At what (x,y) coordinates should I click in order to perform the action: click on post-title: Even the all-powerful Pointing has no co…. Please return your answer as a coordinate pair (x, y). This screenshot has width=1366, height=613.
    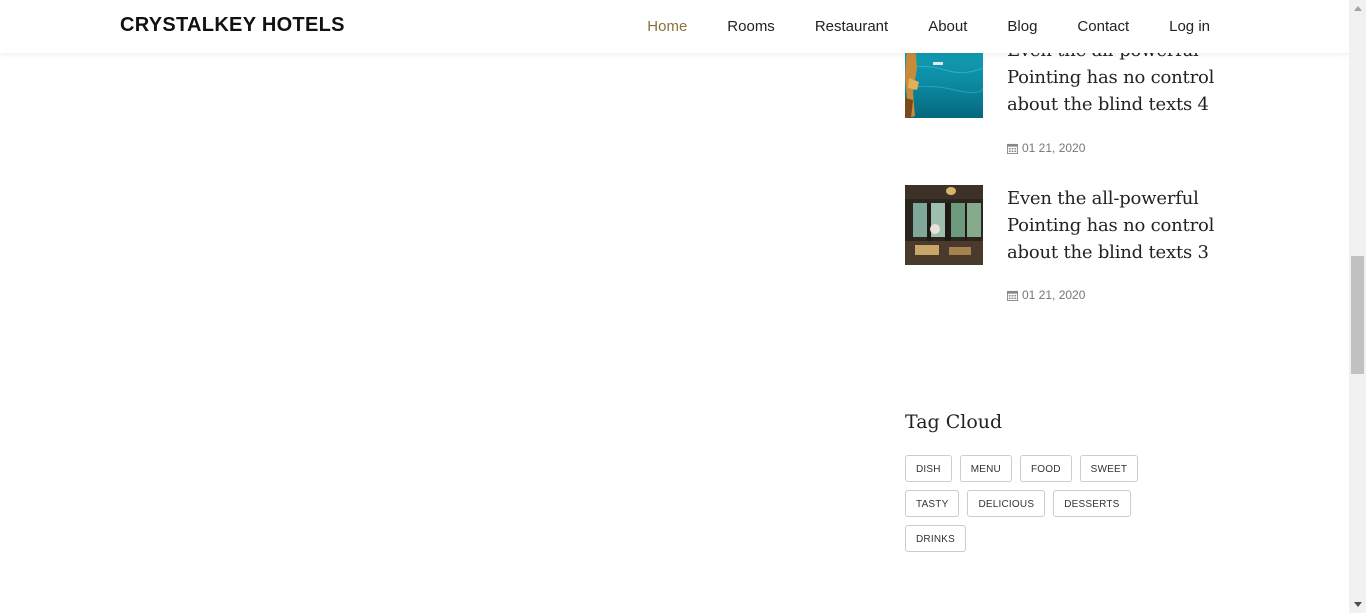
    Looking at the image, I should click on (1112, 225).